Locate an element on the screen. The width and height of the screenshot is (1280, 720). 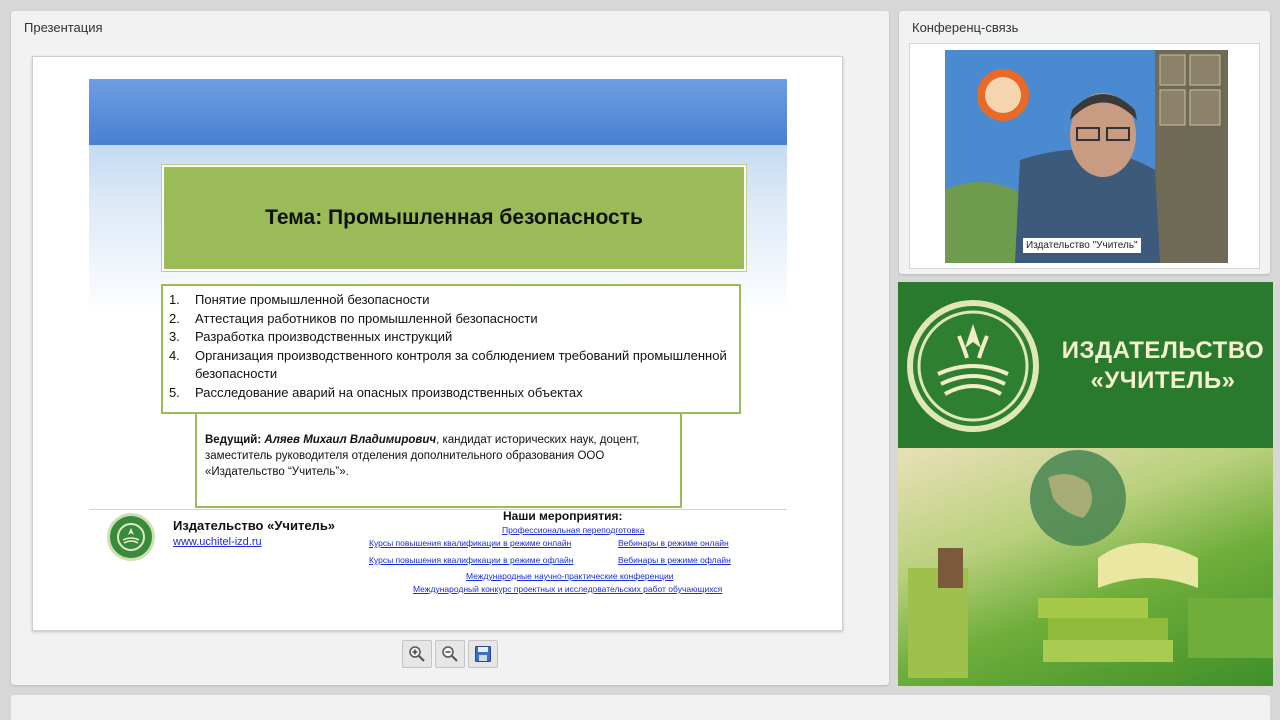
books-globe-illustration is located at coordinates (1090, 564).